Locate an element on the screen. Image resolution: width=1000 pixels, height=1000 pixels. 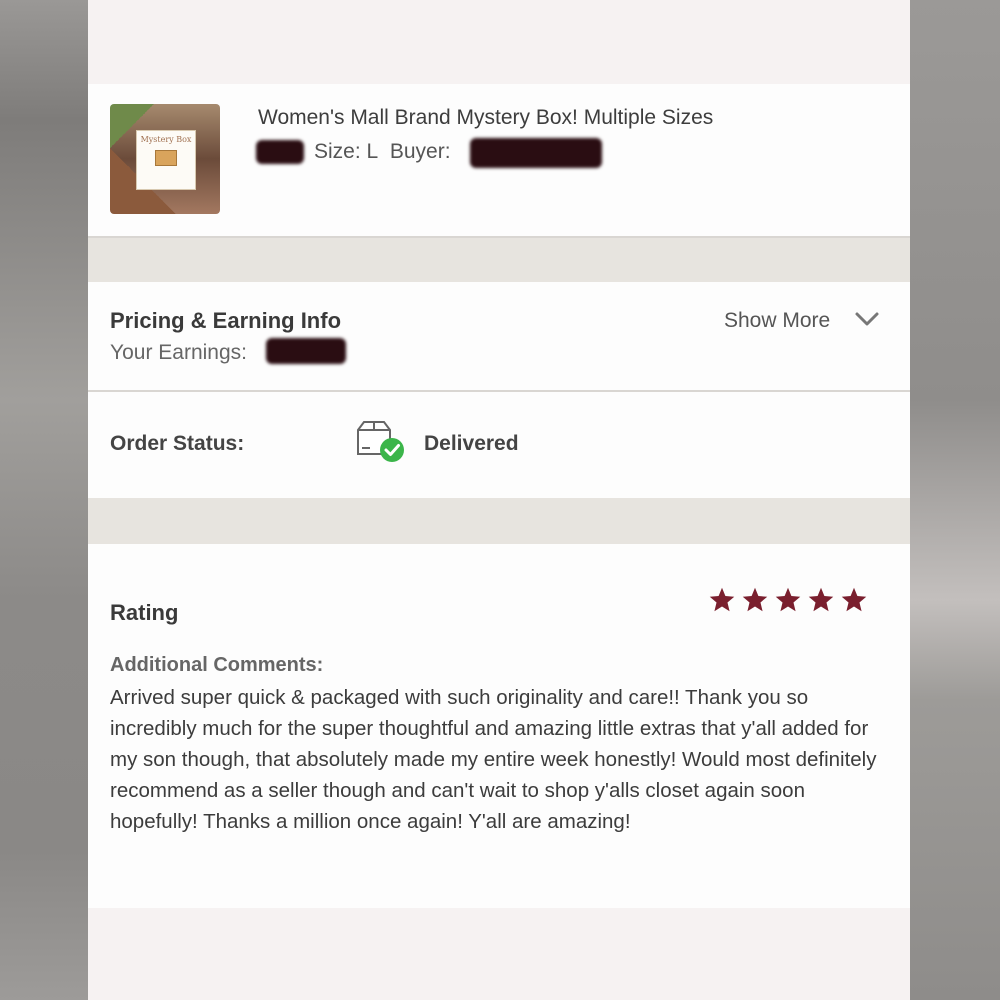
order-status-value: Delivered is located at coordinates (471, 443).